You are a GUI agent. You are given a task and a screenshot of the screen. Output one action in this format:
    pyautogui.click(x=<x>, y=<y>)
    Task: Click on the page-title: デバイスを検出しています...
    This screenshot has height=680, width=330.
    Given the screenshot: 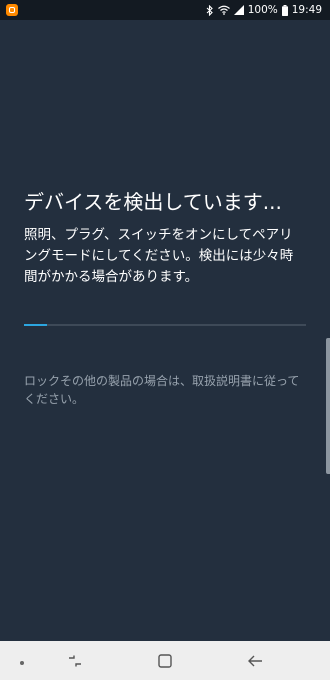 What is the action you would take?
    pyautogui.click(x=153, y=202)
    